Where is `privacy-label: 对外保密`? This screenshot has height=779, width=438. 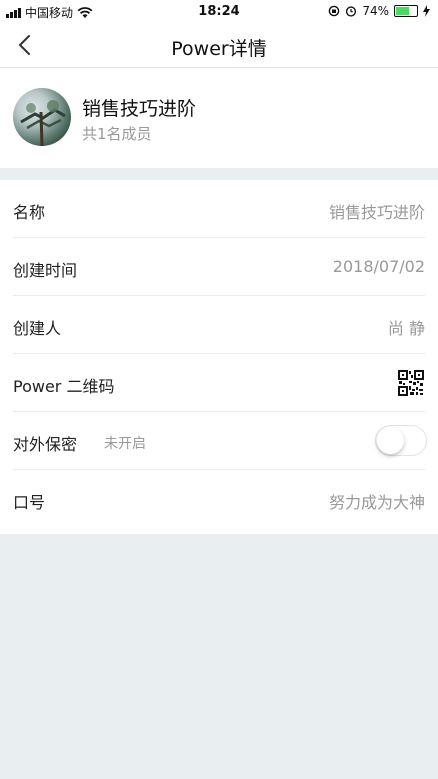 privacy-label: 对外保密 is located at coordinates (45, 444).